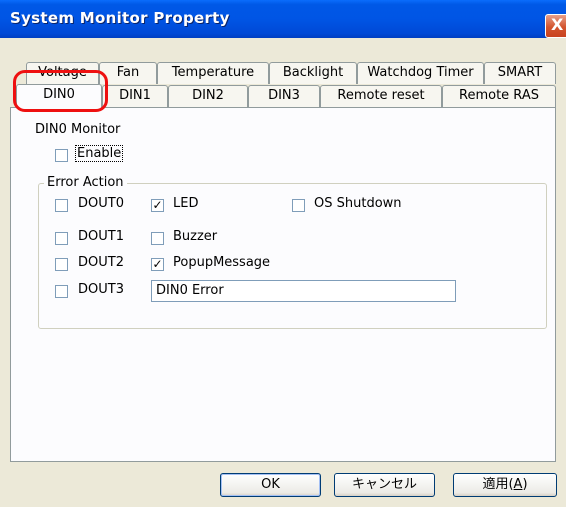 This screenshot has height=507, width=566. I want to click on dout0-label: DOUT0, so click(101, 203).